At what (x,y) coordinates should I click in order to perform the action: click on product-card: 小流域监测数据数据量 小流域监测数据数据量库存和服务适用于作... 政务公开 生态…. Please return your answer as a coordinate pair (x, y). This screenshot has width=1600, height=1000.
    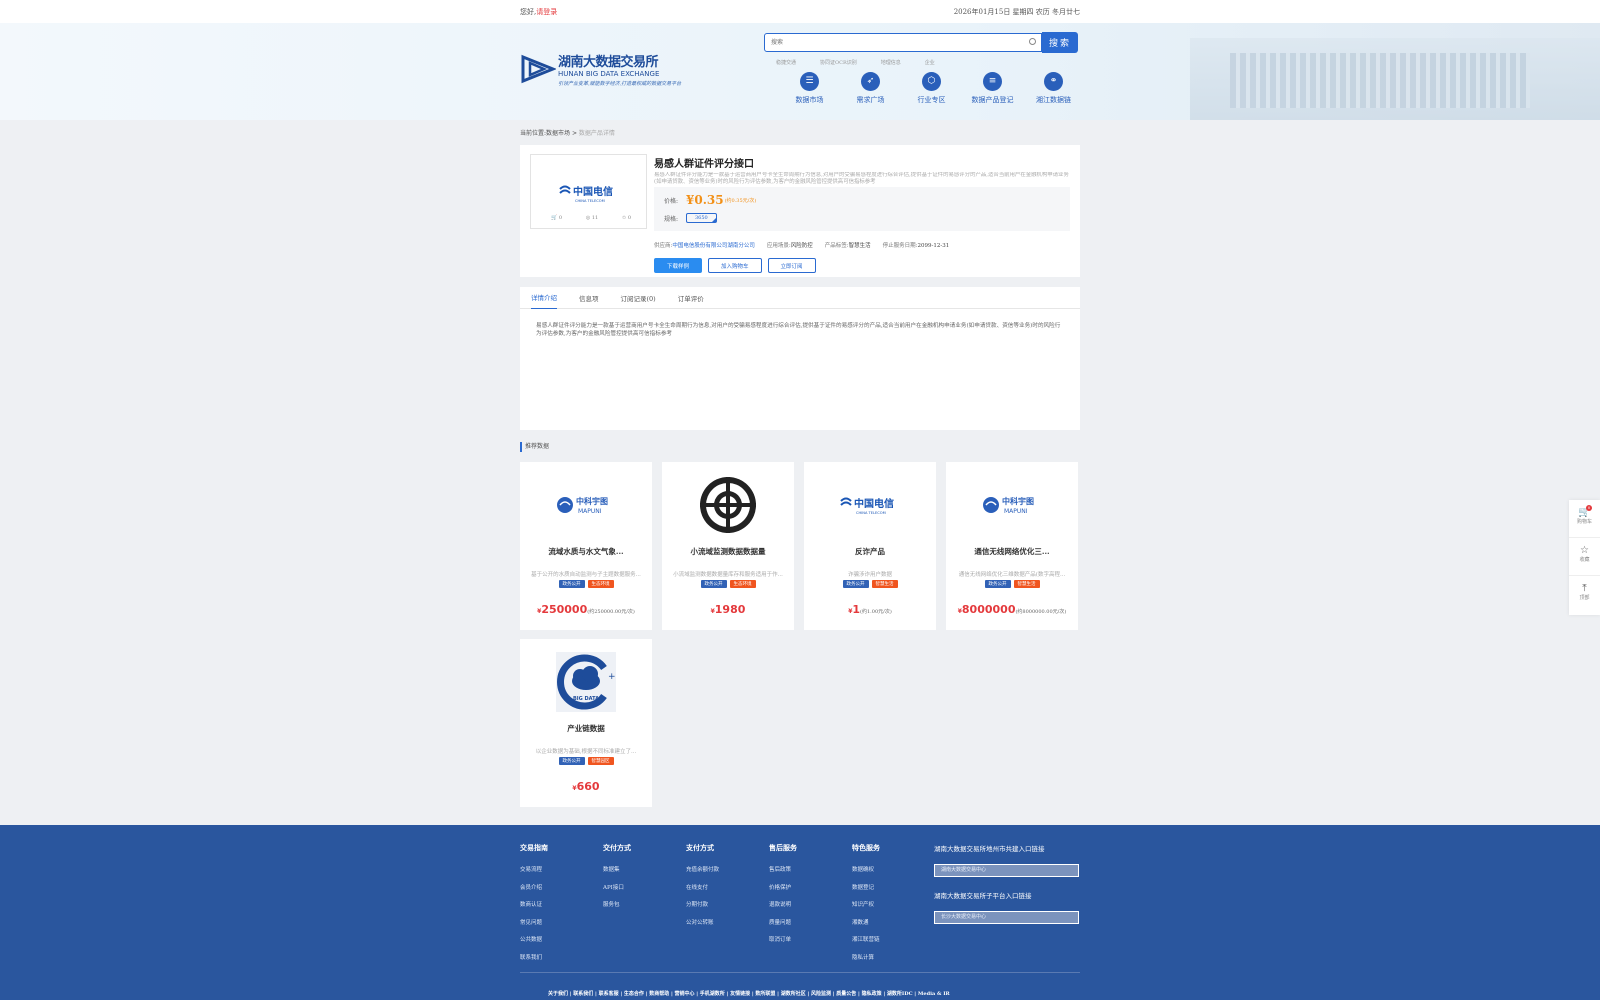
    Looking at the image, I should click on (728, 546).